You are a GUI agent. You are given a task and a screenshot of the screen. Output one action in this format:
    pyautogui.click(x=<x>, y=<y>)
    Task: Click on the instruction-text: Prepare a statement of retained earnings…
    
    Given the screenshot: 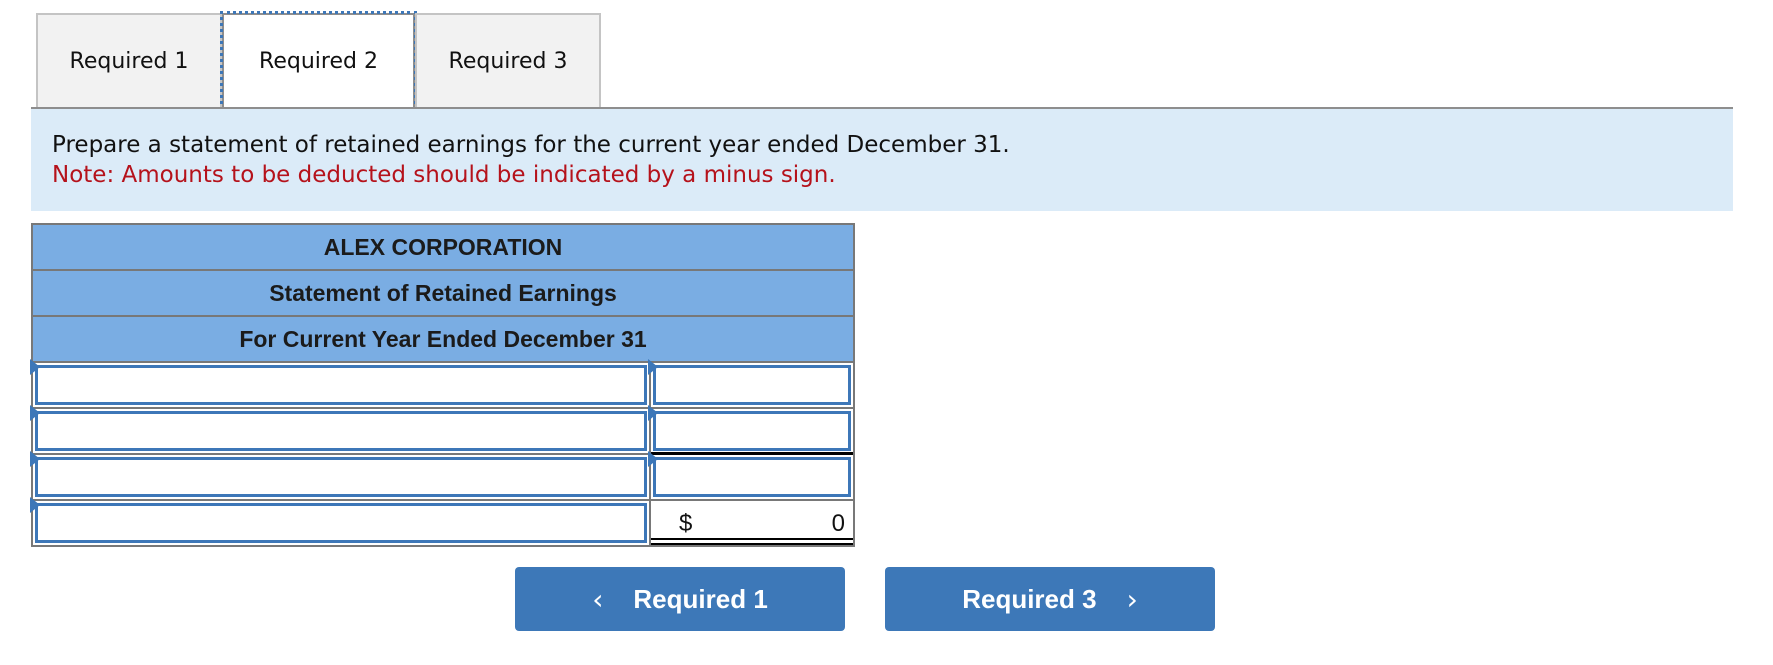 What is the action you would take?
    pyautogui.click(x=531, y=145)
    